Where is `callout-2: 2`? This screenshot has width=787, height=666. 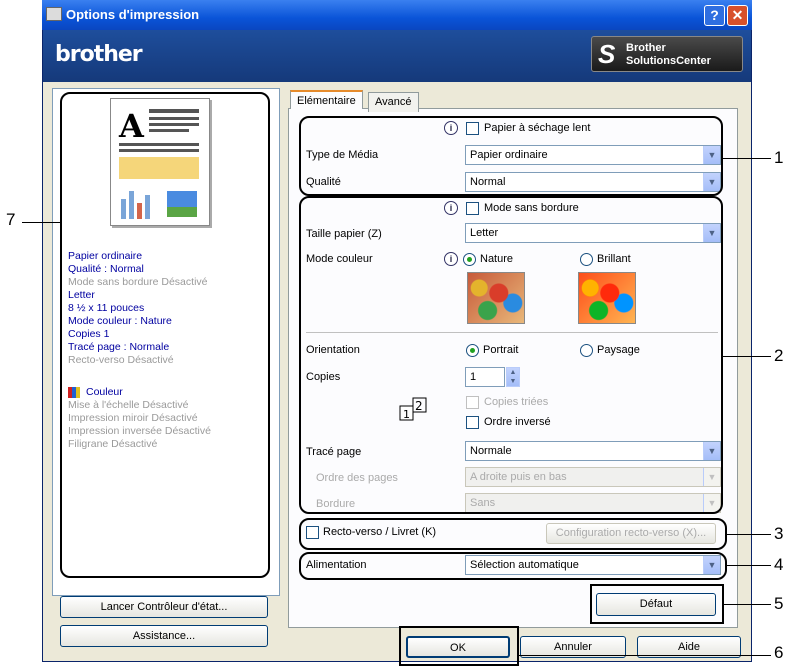
callout-2: 2 is located at coordinates (779, 355).